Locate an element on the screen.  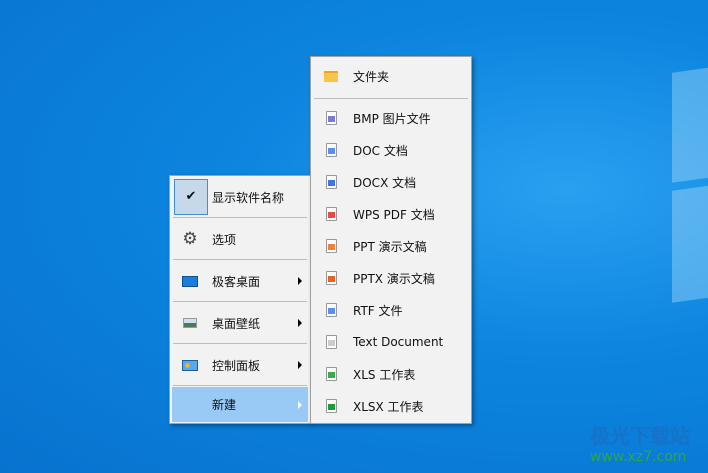
menu-label: DOC 文档 is located at coordinates (380, 150).